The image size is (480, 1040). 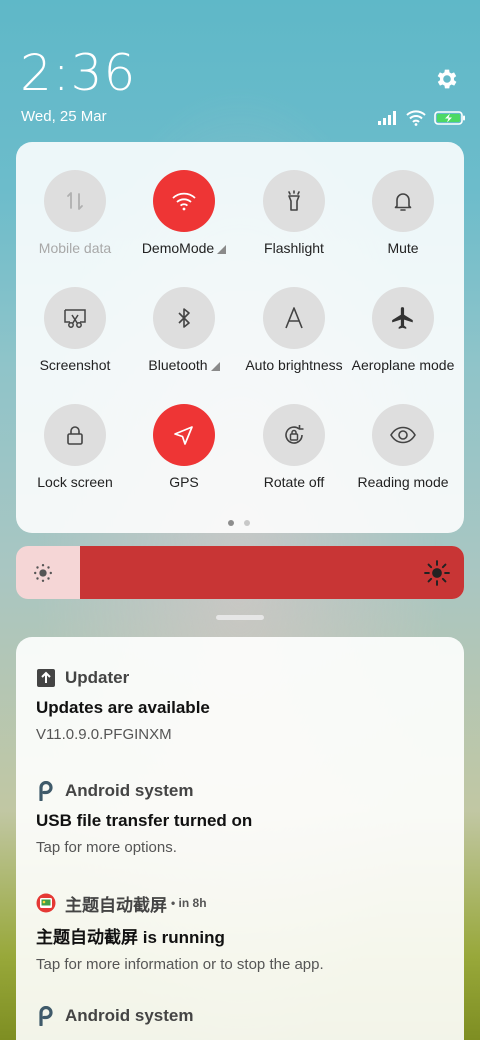 I want to click on upload-arrow-icon, so click(x=46, y=678).